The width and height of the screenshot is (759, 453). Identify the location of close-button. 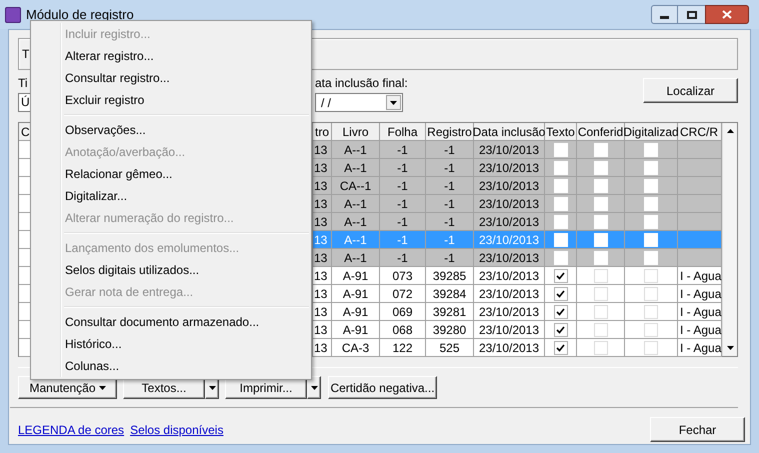
(727, 14).